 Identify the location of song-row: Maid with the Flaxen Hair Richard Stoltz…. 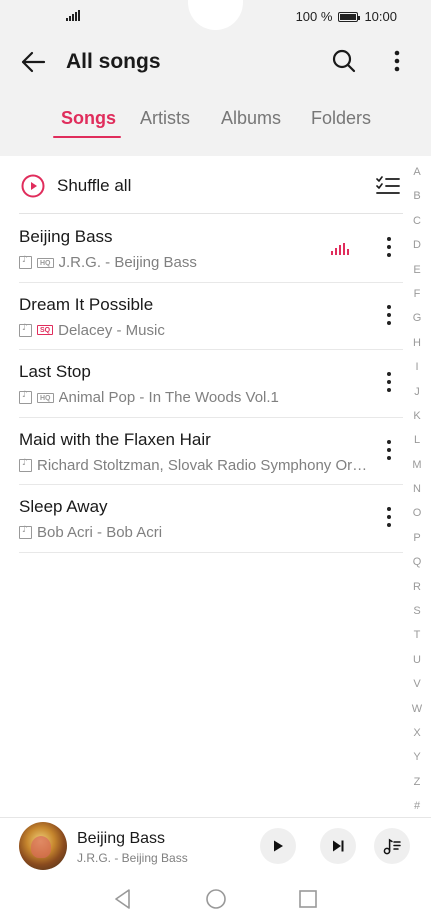
(211, 451).